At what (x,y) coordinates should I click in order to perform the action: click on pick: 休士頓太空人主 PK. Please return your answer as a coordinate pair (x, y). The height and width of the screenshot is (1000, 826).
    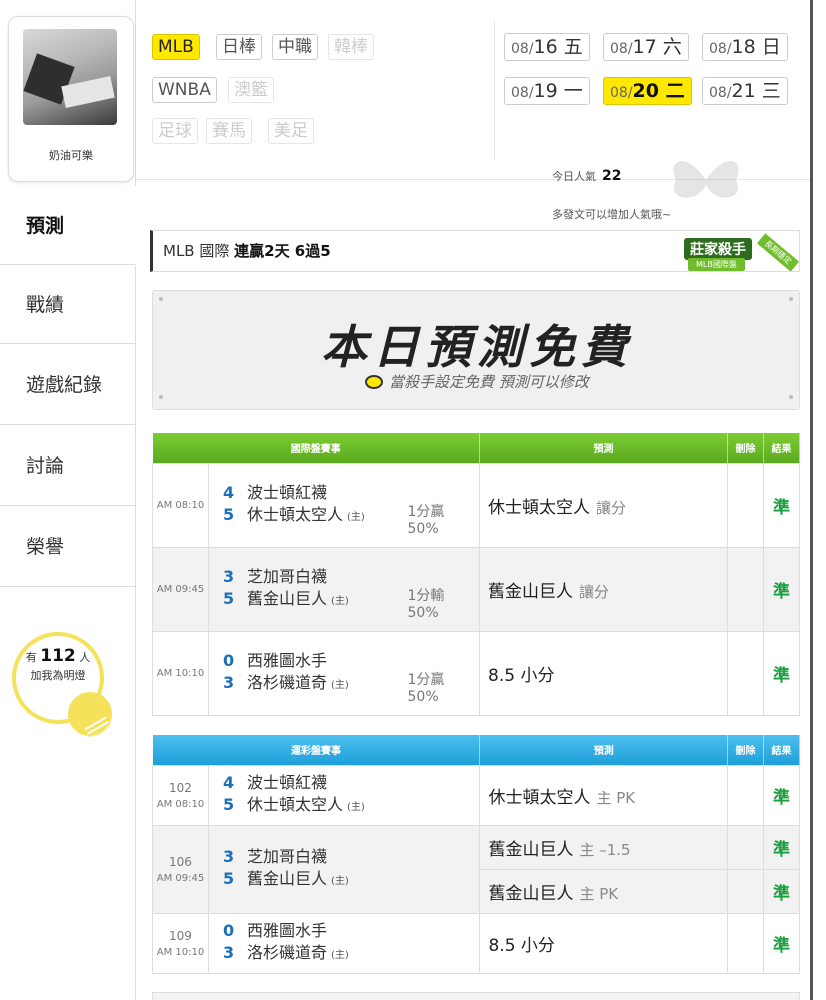
    Looking at the image, I should click on (604, 795).